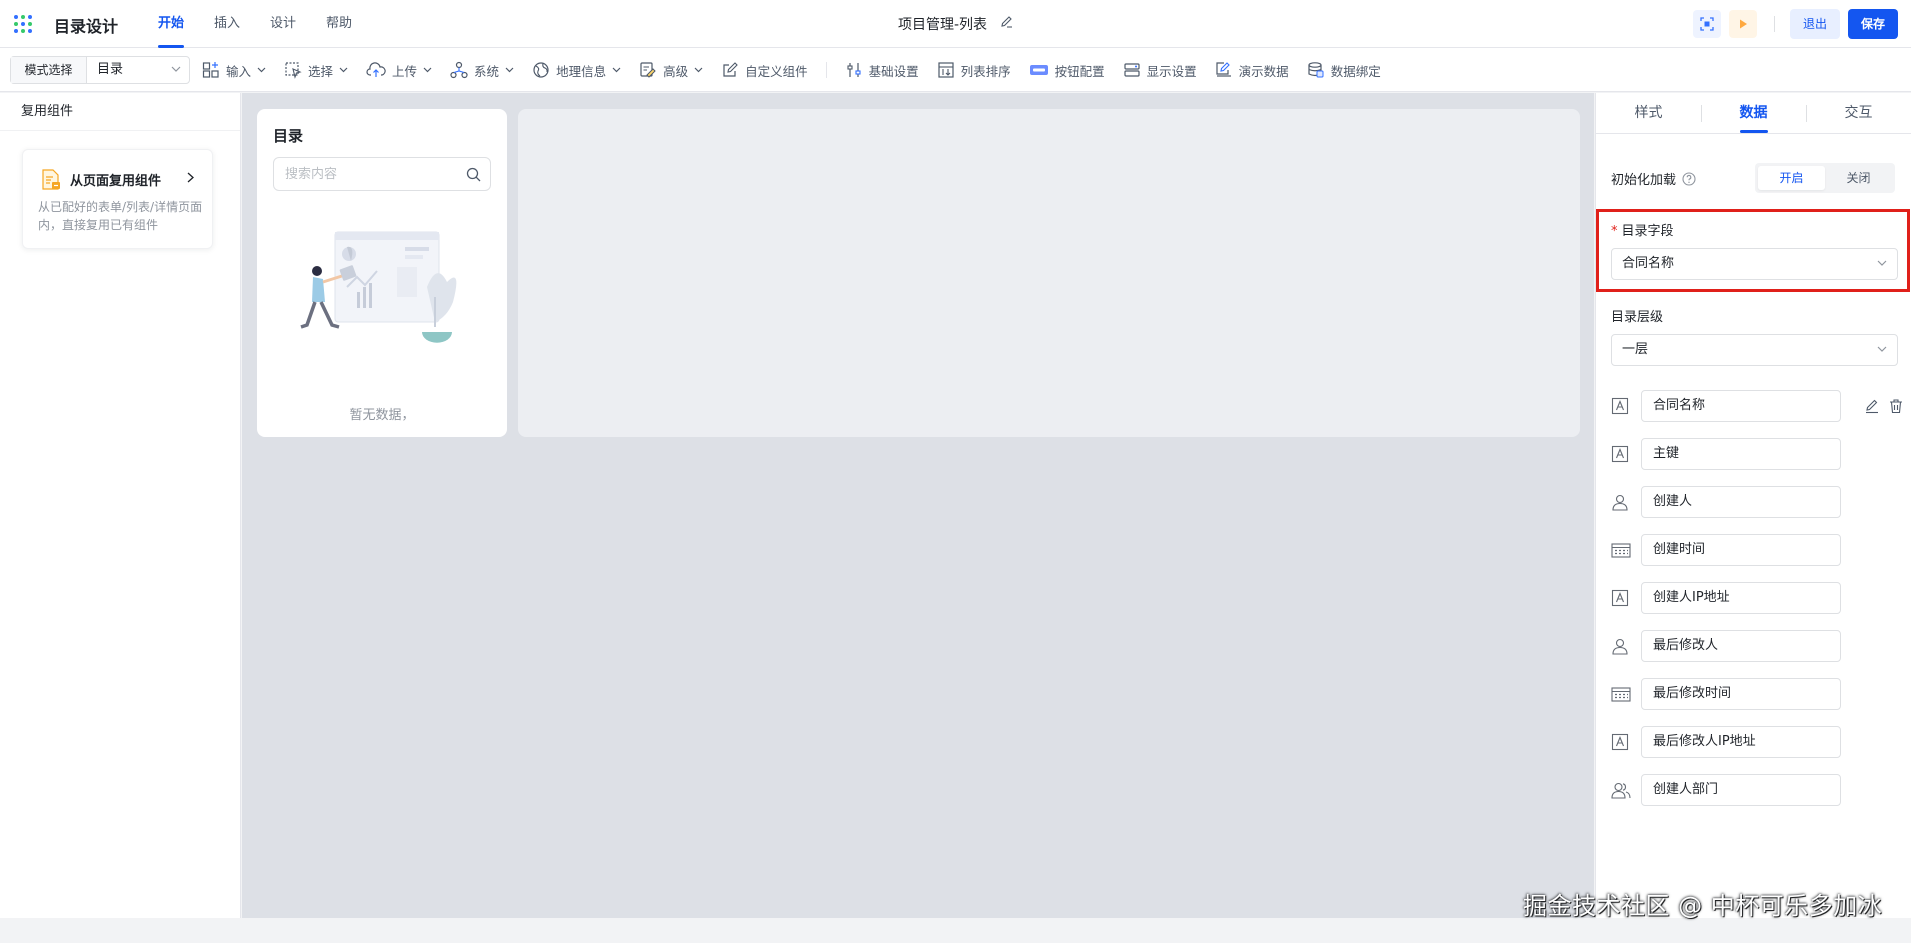 The image size is (1911, 943). Describe the element at coordinates (1741, 646) in the screenshot. I see `field-name: 最后修改人` at that location.